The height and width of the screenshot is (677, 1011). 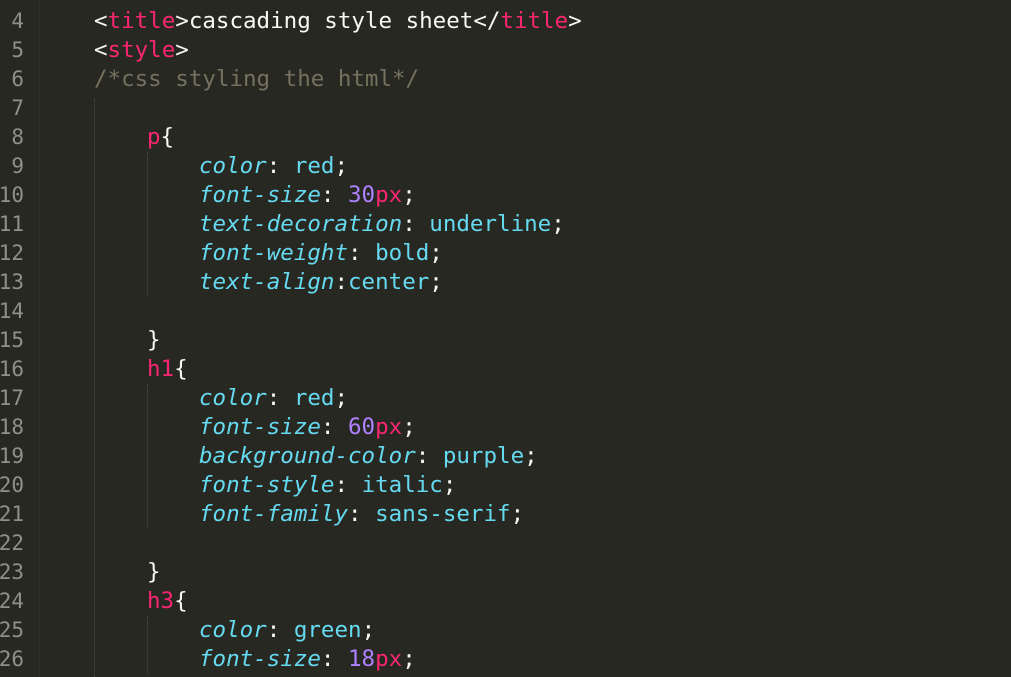 What do you see at coordinates (307, 427) in the screenshot?
I see `code-line: font-size: 60px;` at bounding box center [307, 427].